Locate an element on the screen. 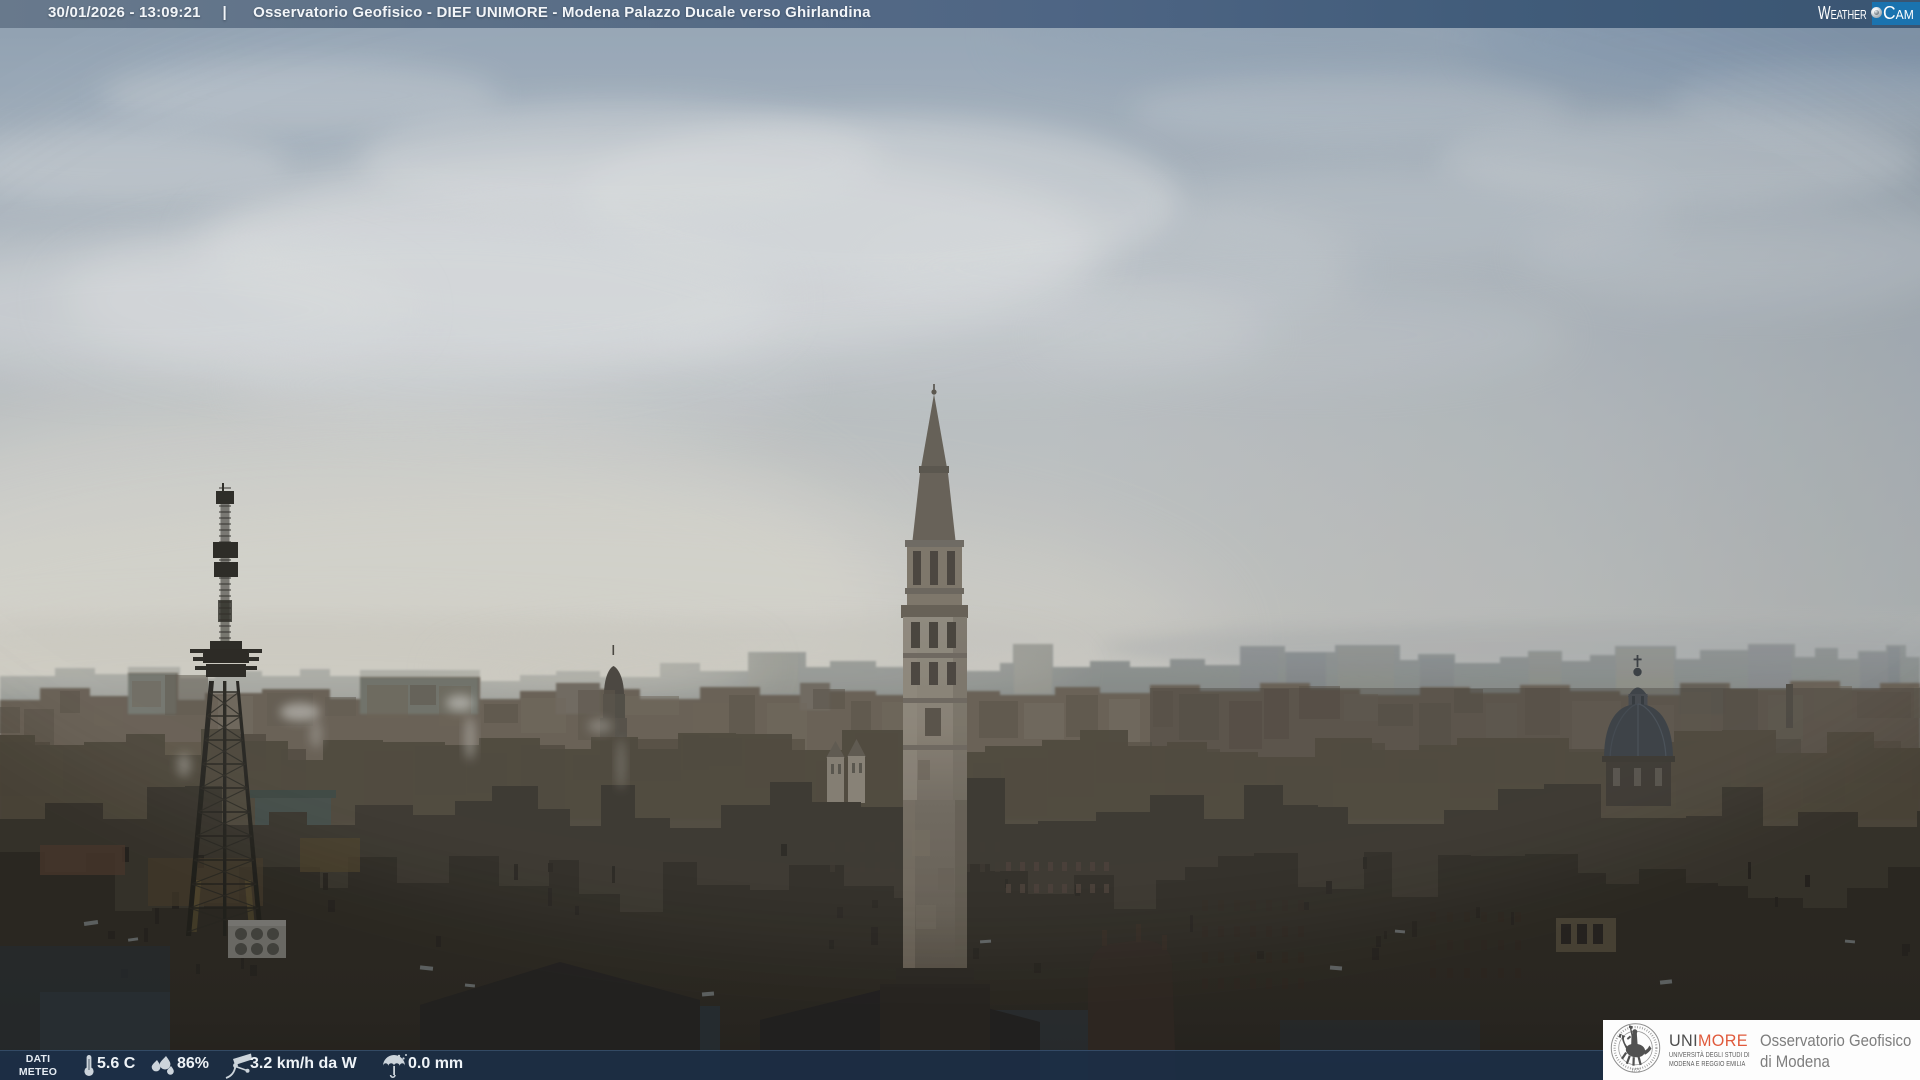 This screenshot has width=1920, height=1080. svg-text: 1175 is located at coordinates (1636, 1070).